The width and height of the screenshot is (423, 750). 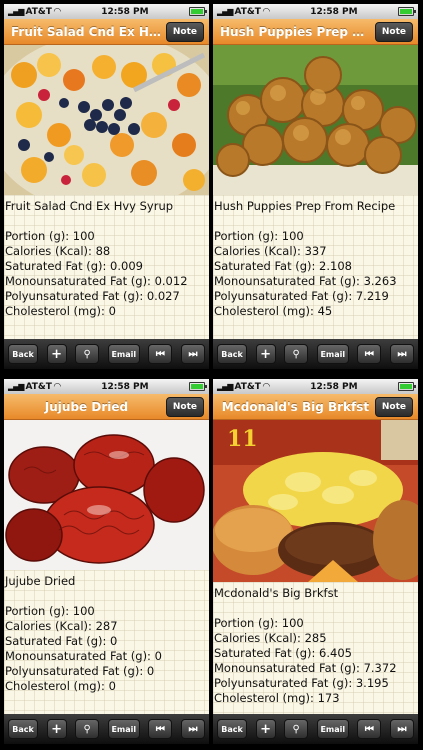 What do you see at coordinates (295, 406) in the screenshot?
I see `nav-title: Mcdonald's Big Brkfst` at bounding box center [295, 406].